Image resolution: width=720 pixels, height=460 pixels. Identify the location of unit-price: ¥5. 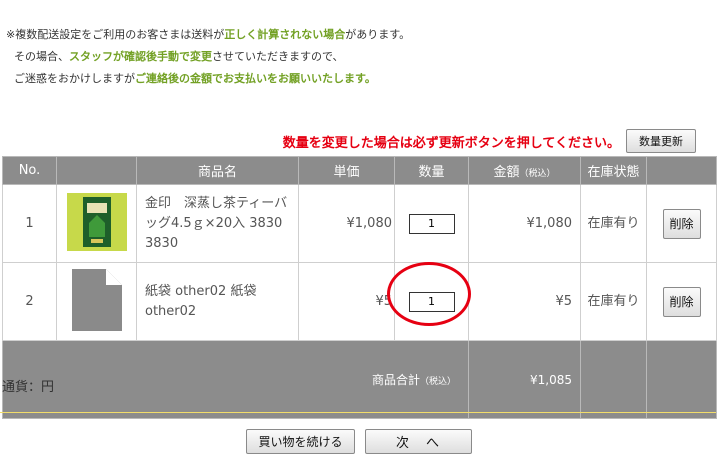
(346, 301).